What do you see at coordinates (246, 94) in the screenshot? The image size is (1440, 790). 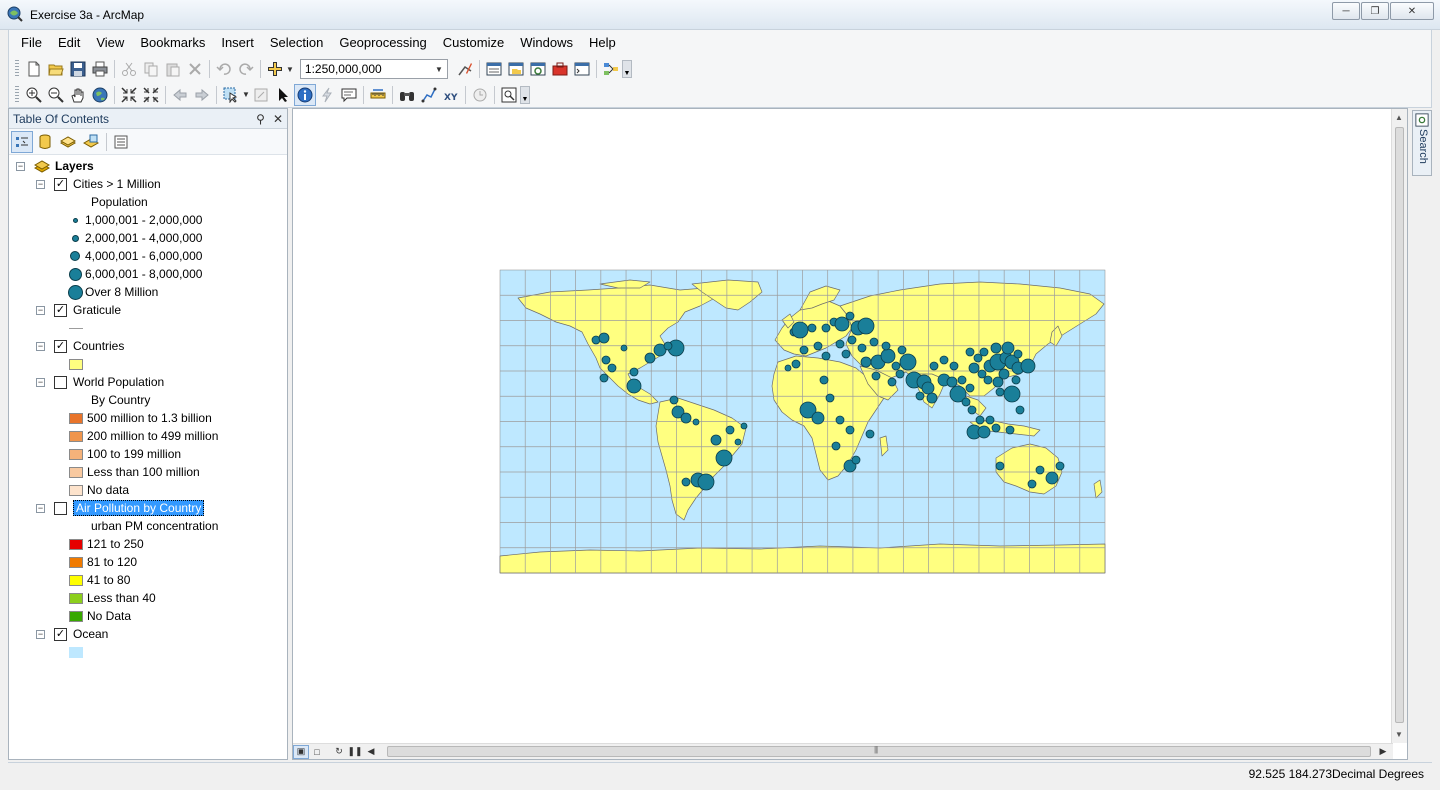 I see `select-dropdown-icon: ▼` at bounding box center [246, 94].